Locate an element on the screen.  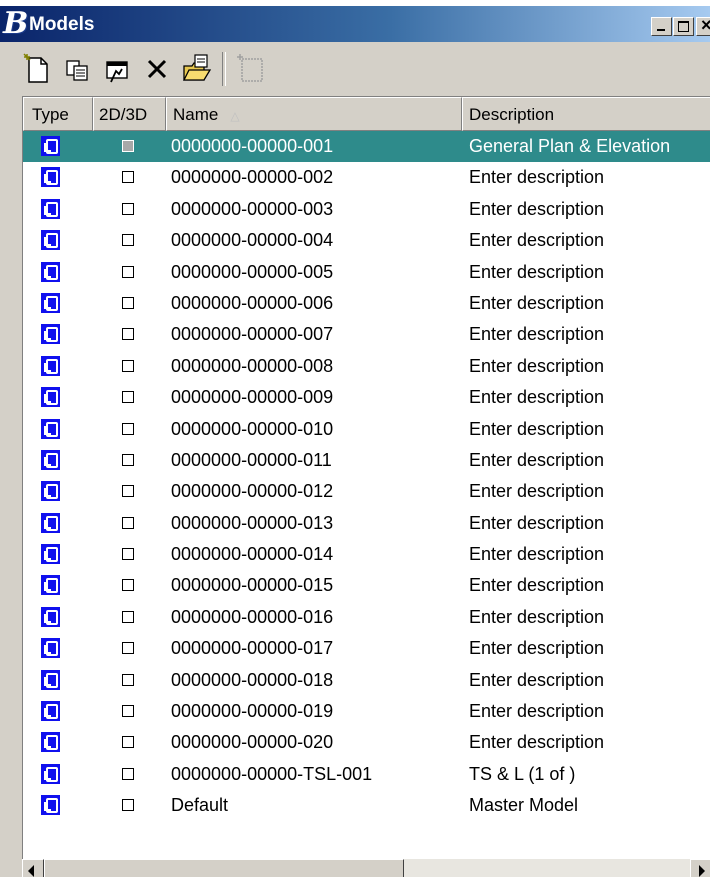
close-button is located at coordinates (703, 25).